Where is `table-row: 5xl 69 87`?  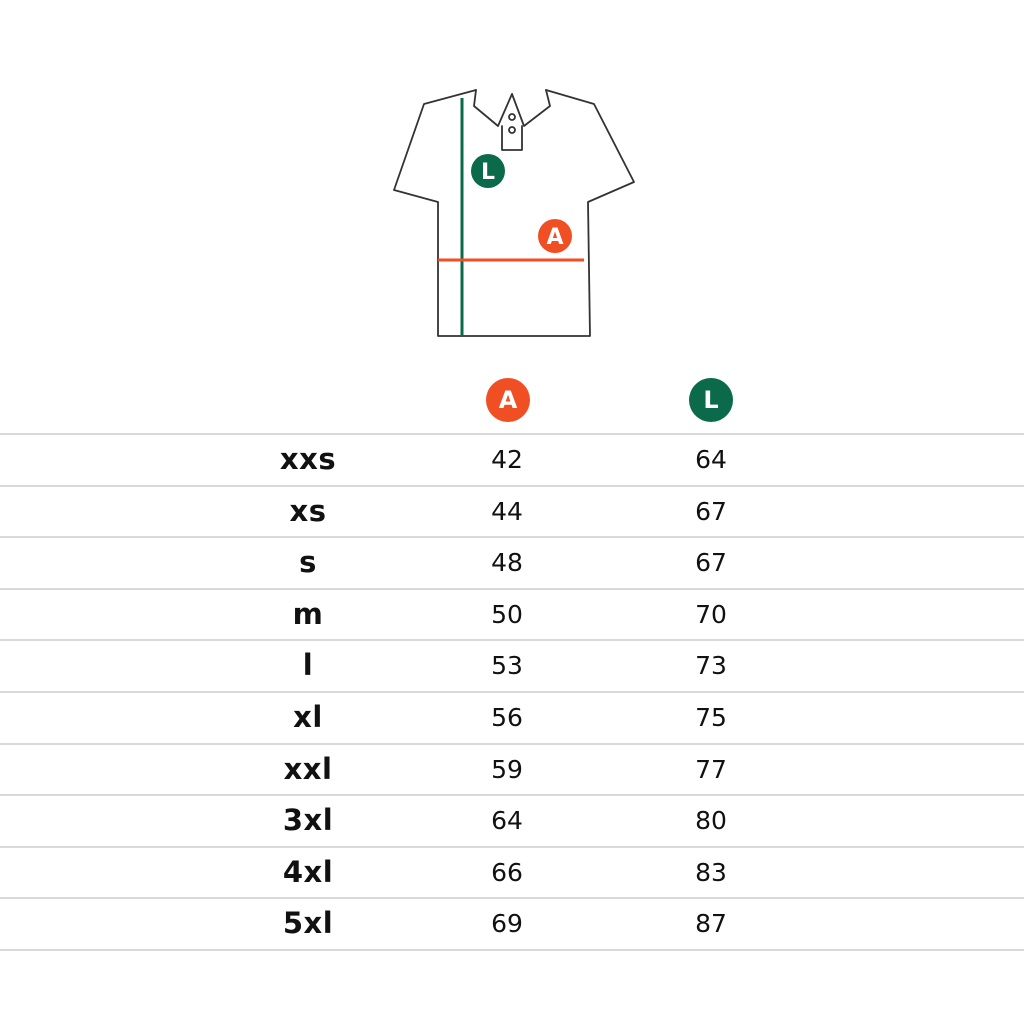 table-row: 5xl 69 87 is located at coordinates (512, 925).